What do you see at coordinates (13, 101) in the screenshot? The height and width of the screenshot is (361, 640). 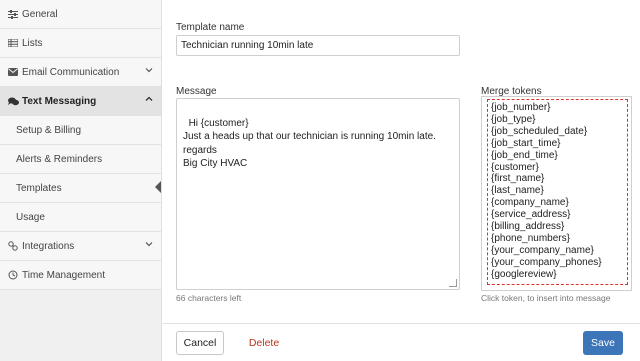 I see `chat-icon` at bounding box center [13, 101].